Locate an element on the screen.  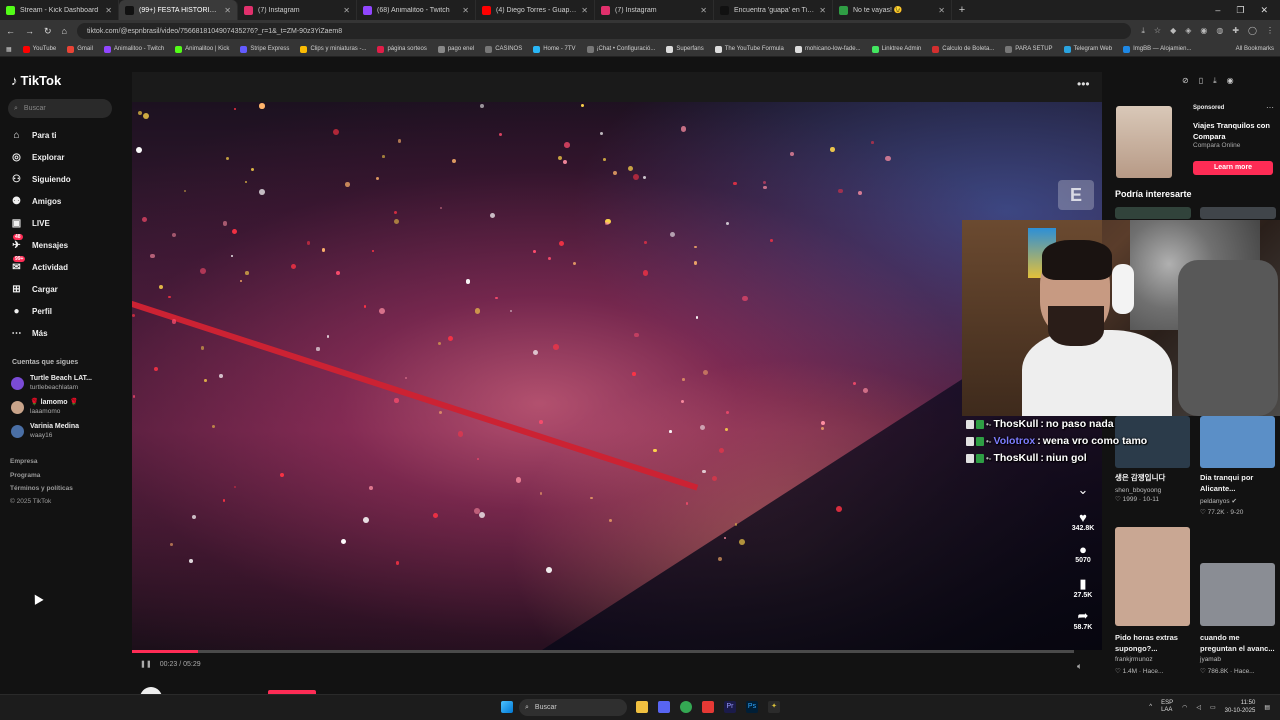
sidebar-item-cargar: ⊞ Cargar is located at coordinates (34, 289).